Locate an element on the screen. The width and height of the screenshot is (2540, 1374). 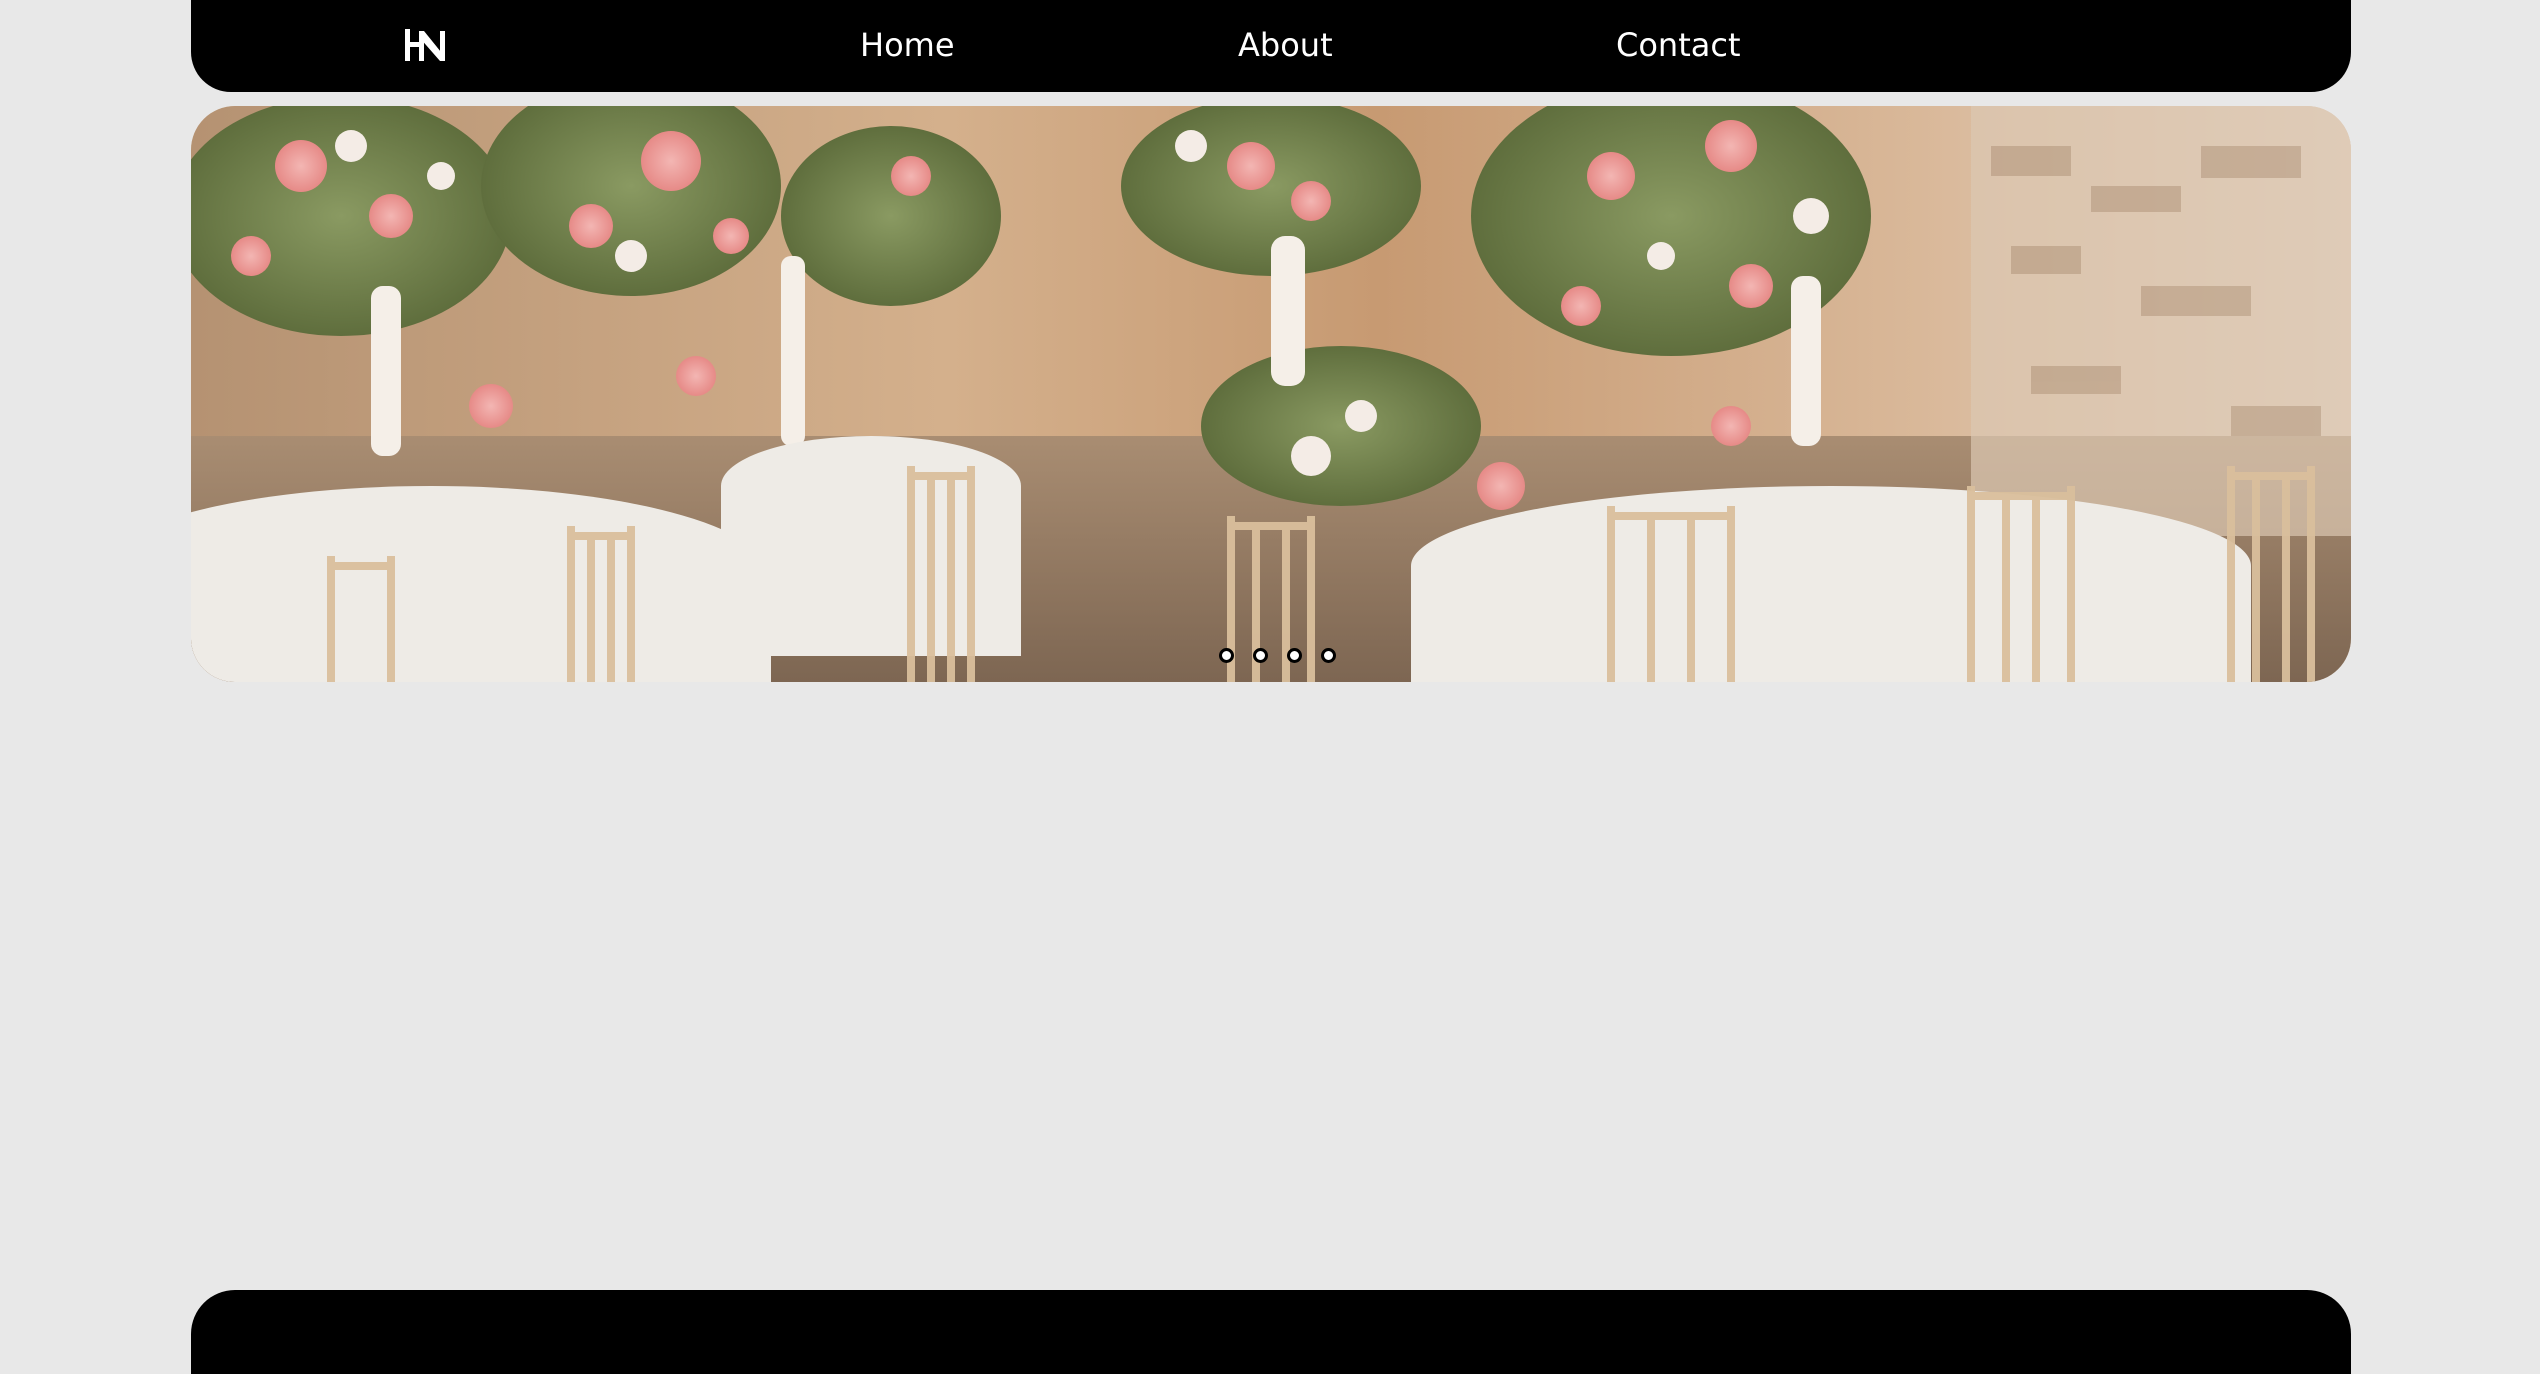
nav-link-about: About is located at coordinates (1285, 45).